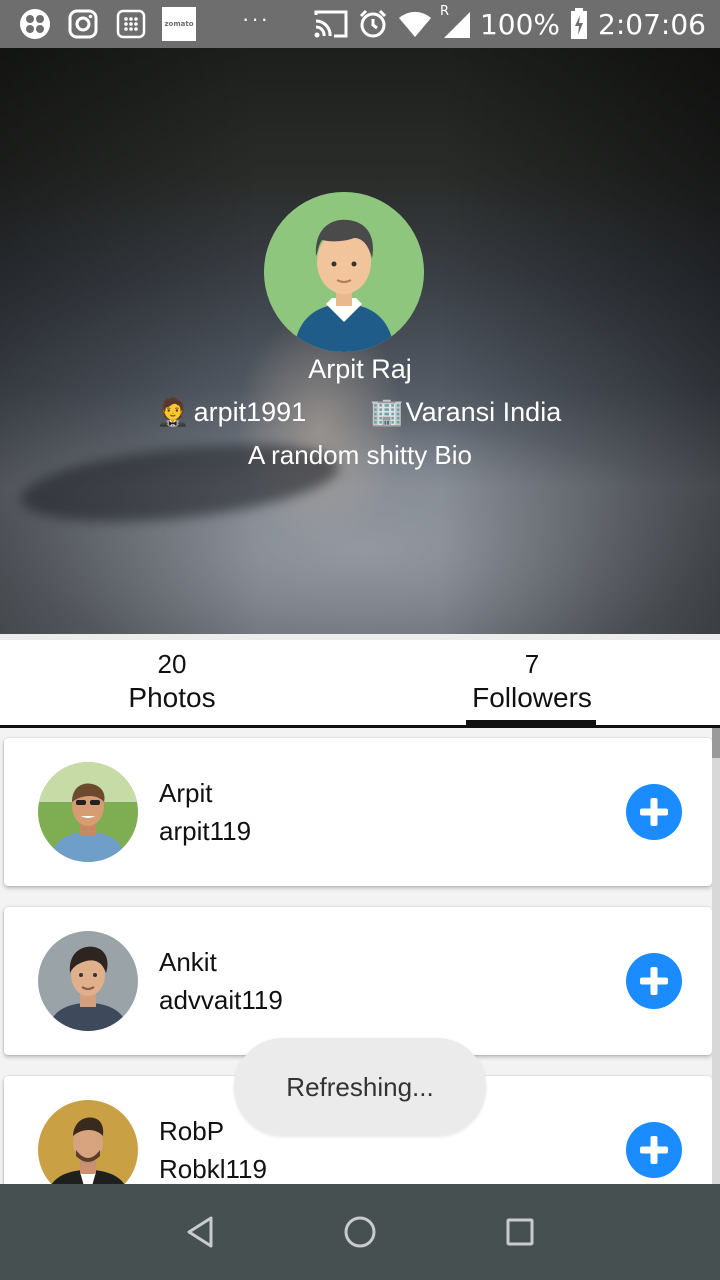  What do you see at coordinates (652, 24) in the screenshot?
I see `clock: 2:07:06` at bounding box center [652, 24].